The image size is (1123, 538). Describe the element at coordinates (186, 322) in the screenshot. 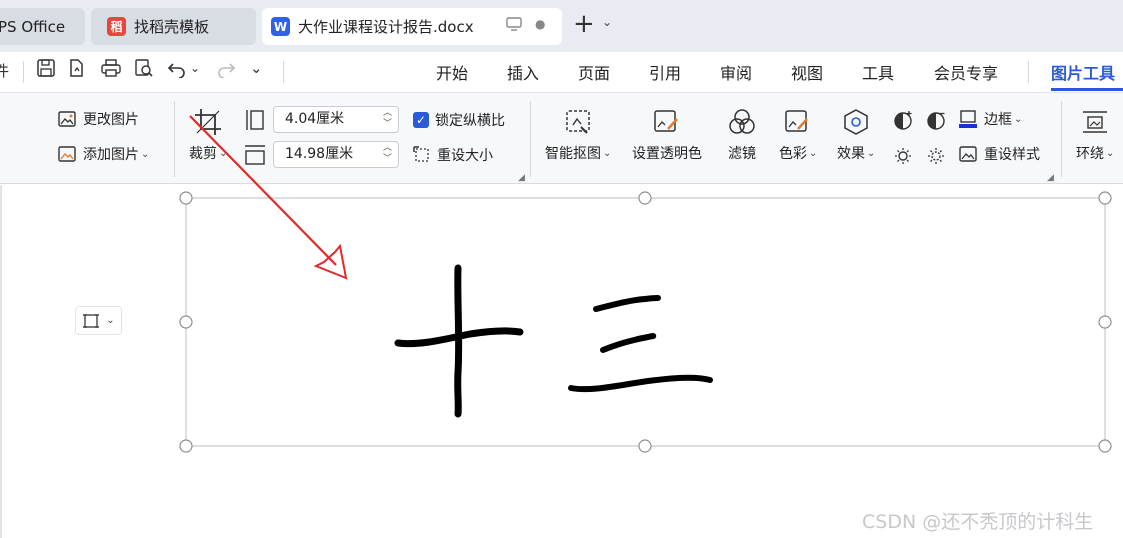

I see `resize-handle-left` at that location.